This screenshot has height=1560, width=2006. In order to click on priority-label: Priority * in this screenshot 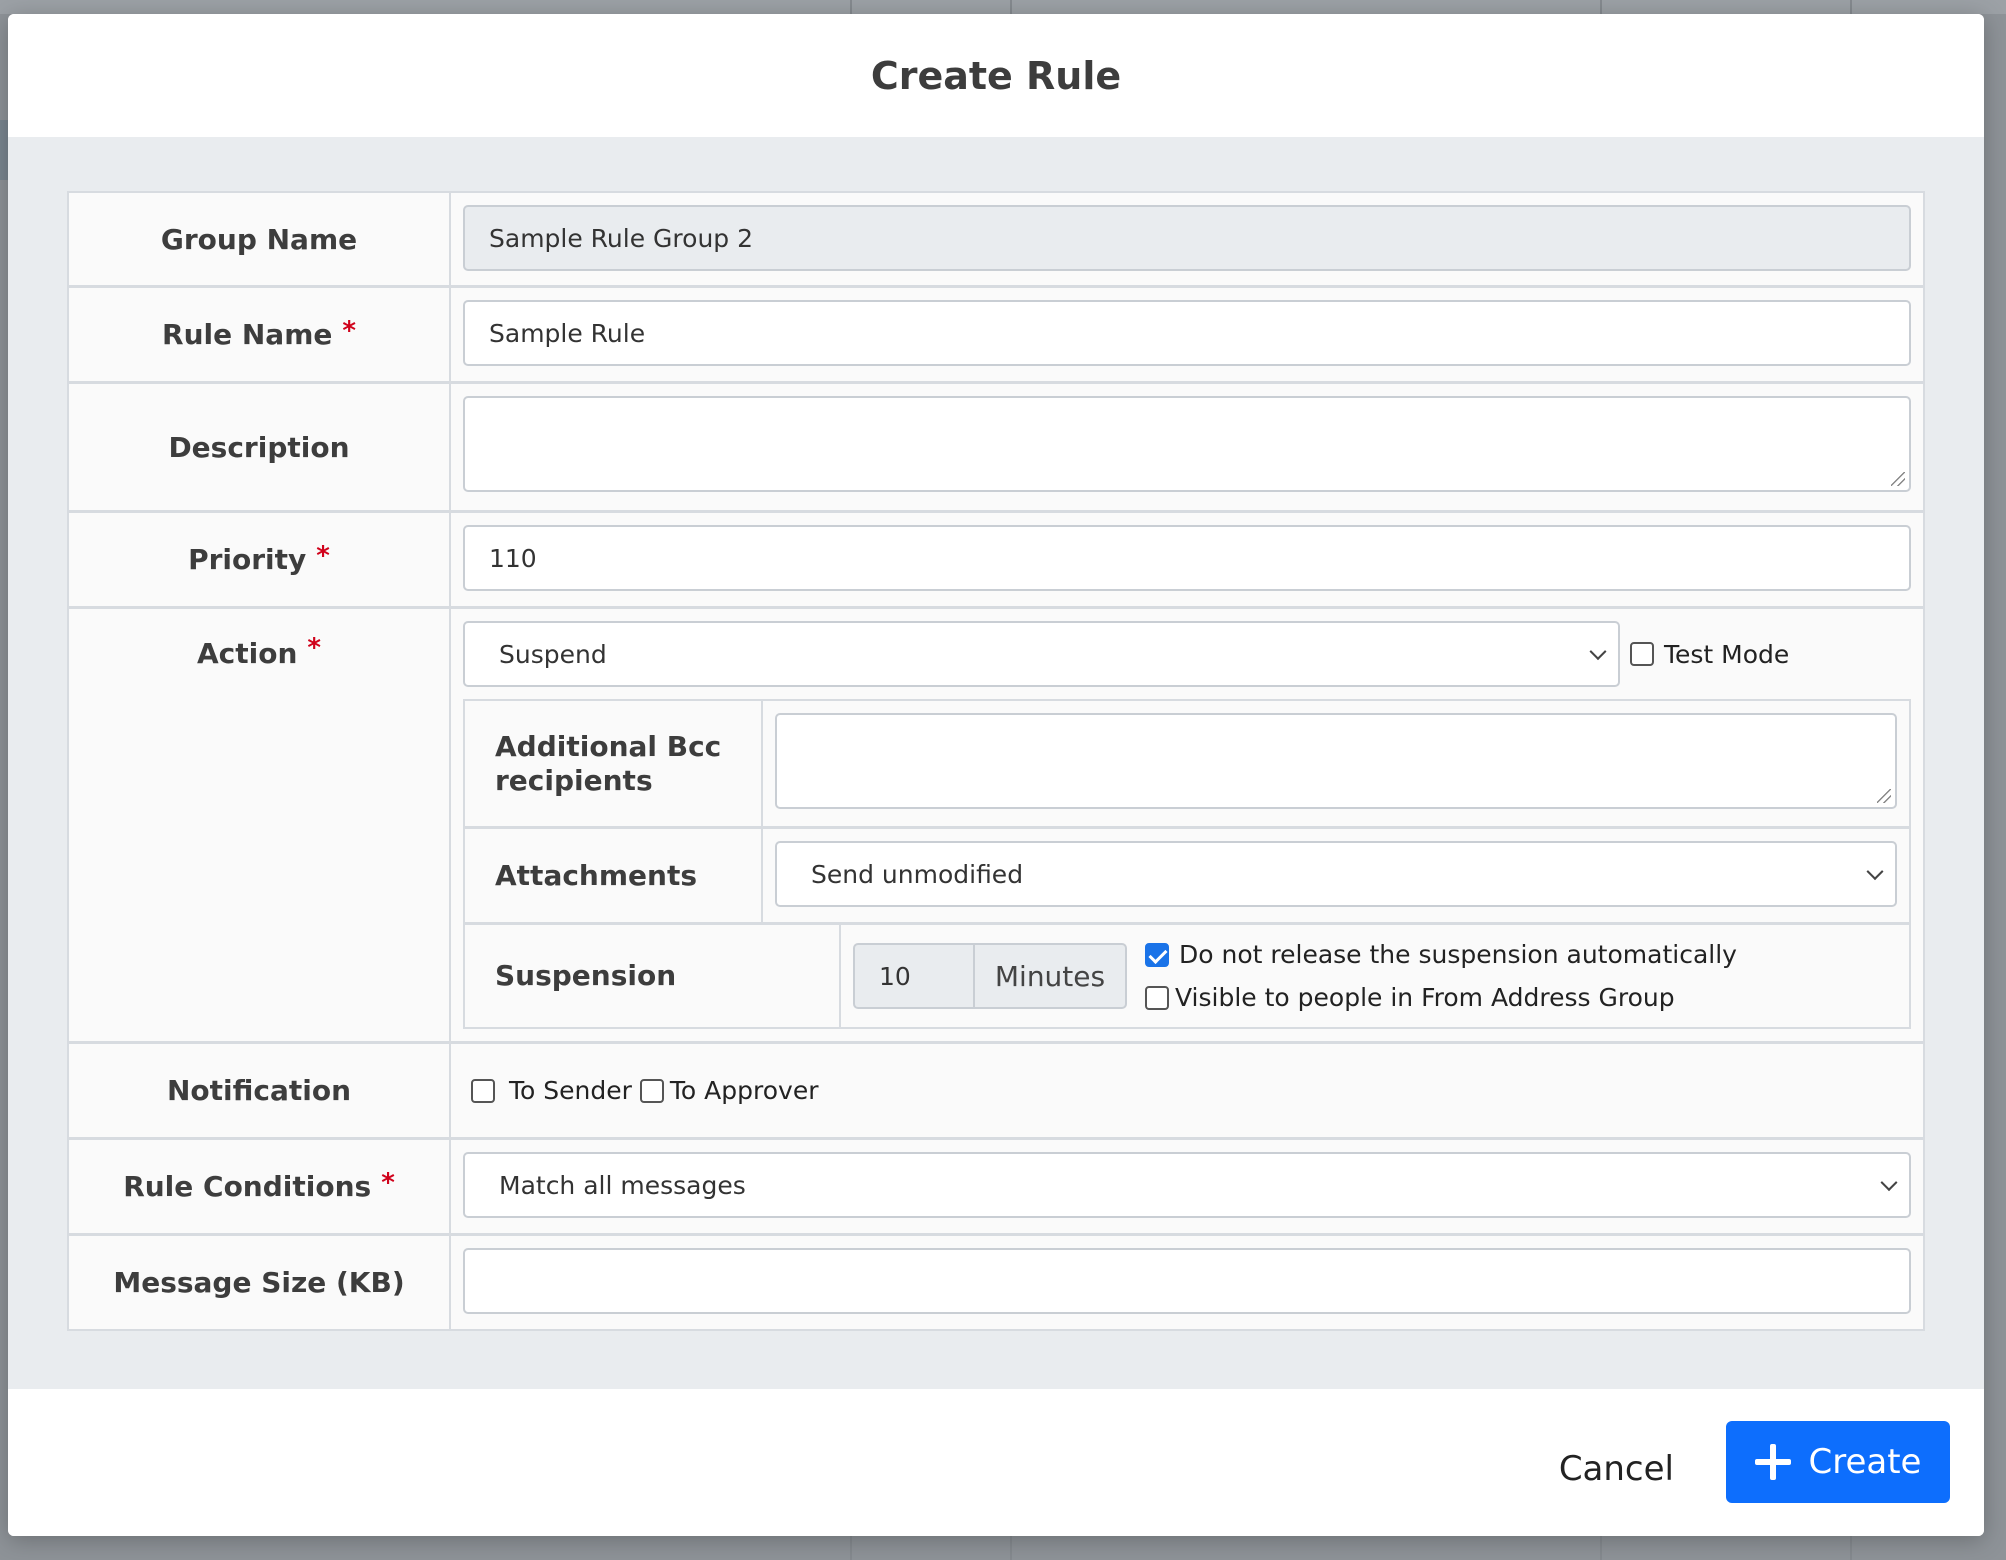, I will do `click(260, 559)`.